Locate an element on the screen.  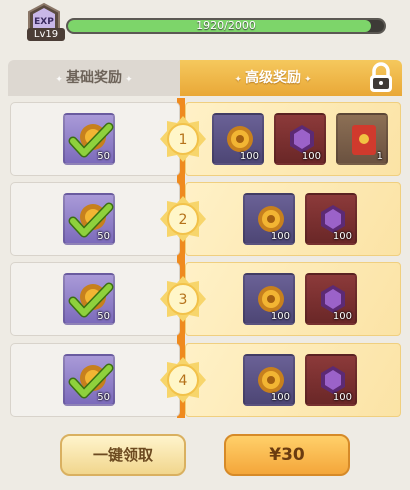
exp-progress-text: 1920/2000 is located at coordinates (226, 25).